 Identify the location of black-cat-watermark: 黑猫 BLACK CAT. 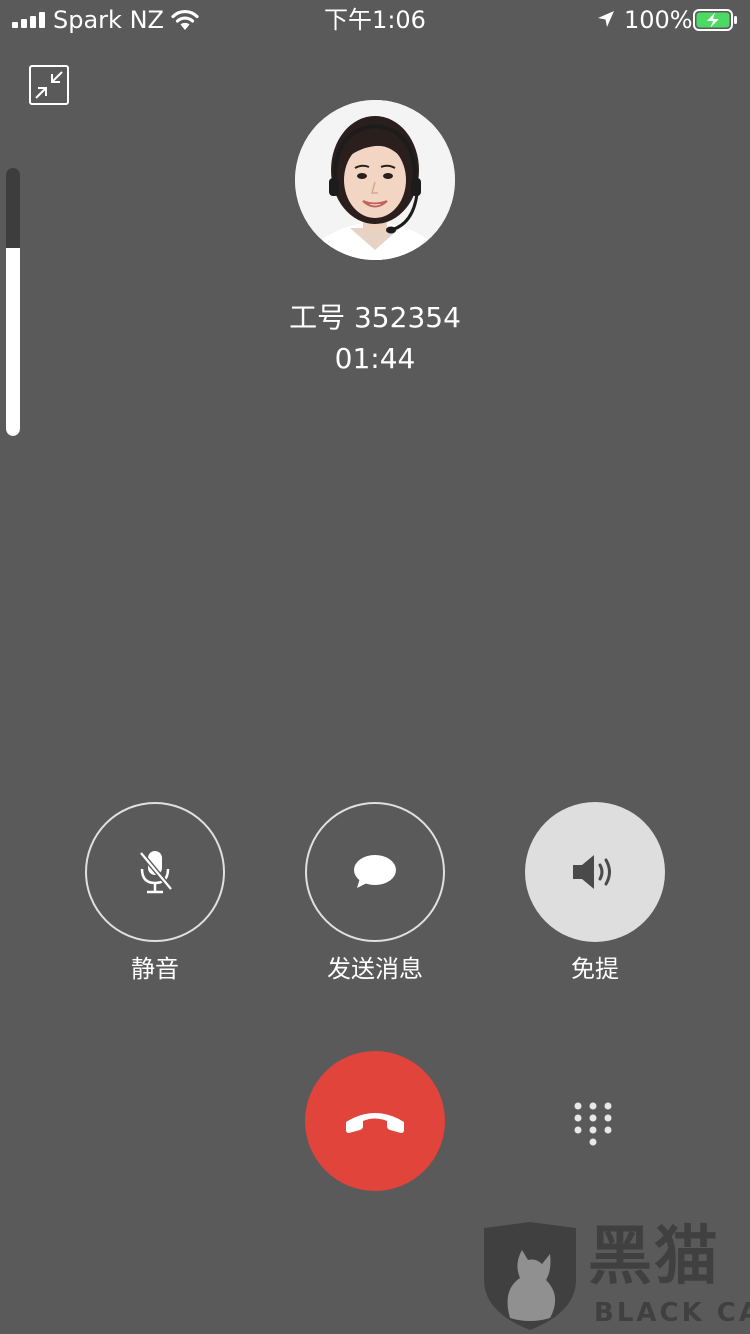
(614, 1276).